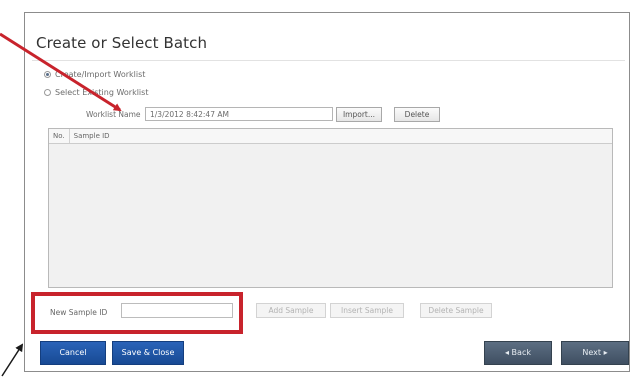 The image size is (637, 377). I want to click on annotation-arrow-cancel, so click(12, 360).